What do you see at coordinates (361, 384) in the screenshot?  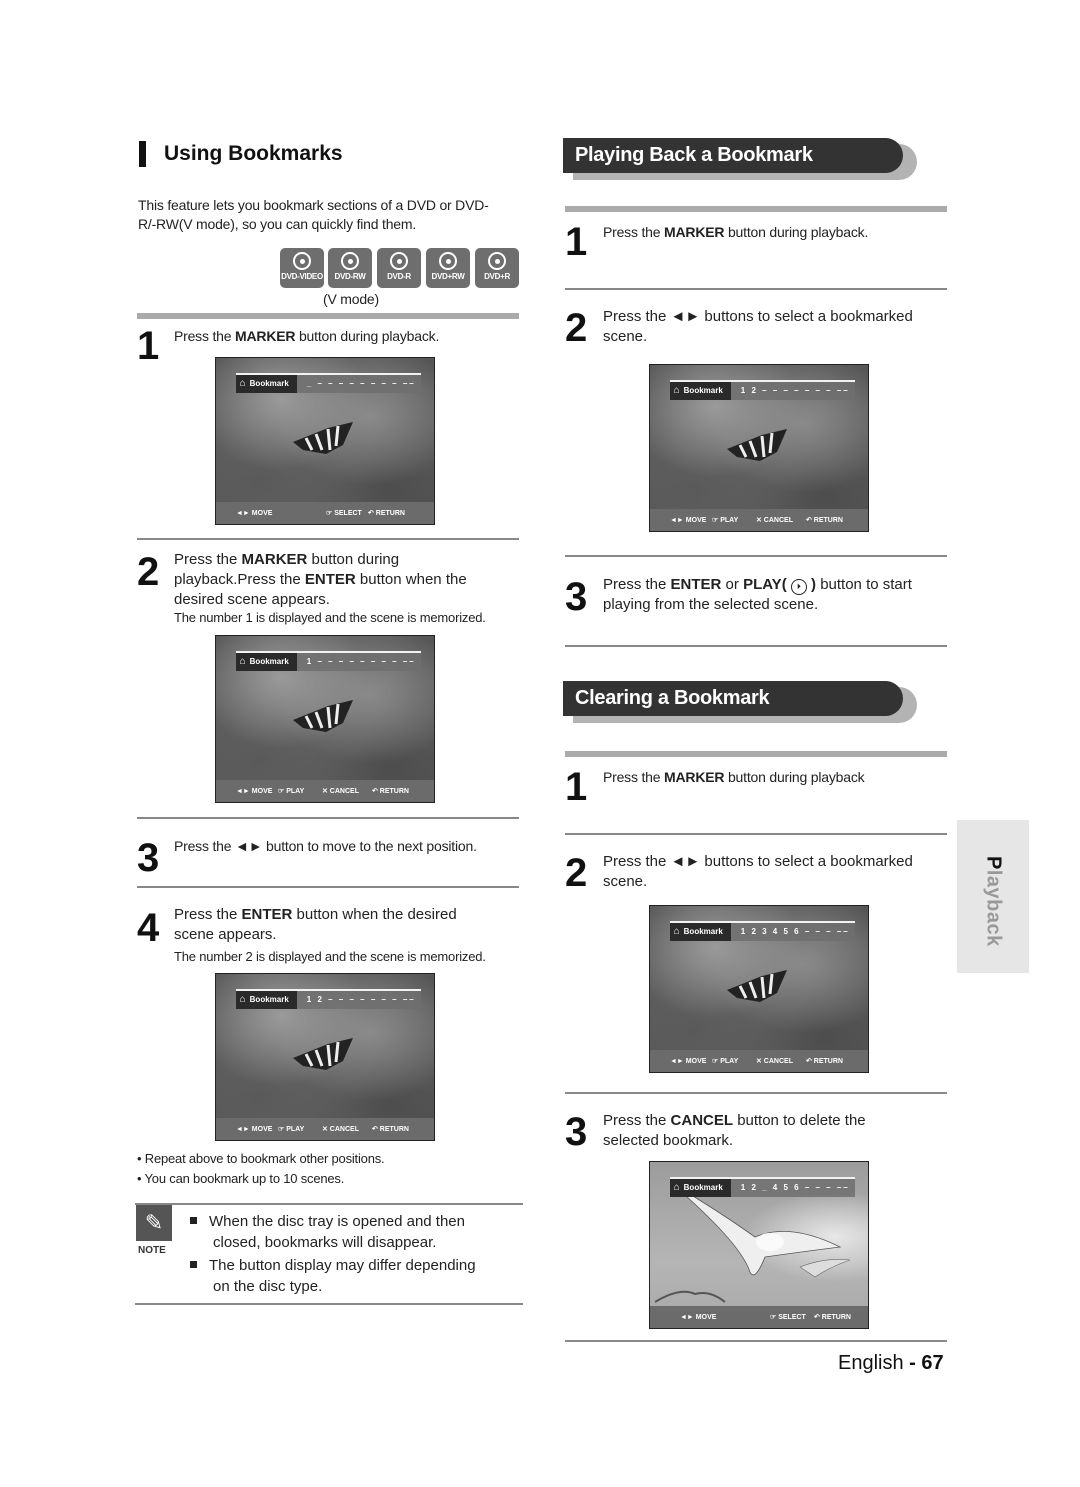 I see `bookmark-slots: _ – – – – – – – – ––` at bounding box center [361, 384].